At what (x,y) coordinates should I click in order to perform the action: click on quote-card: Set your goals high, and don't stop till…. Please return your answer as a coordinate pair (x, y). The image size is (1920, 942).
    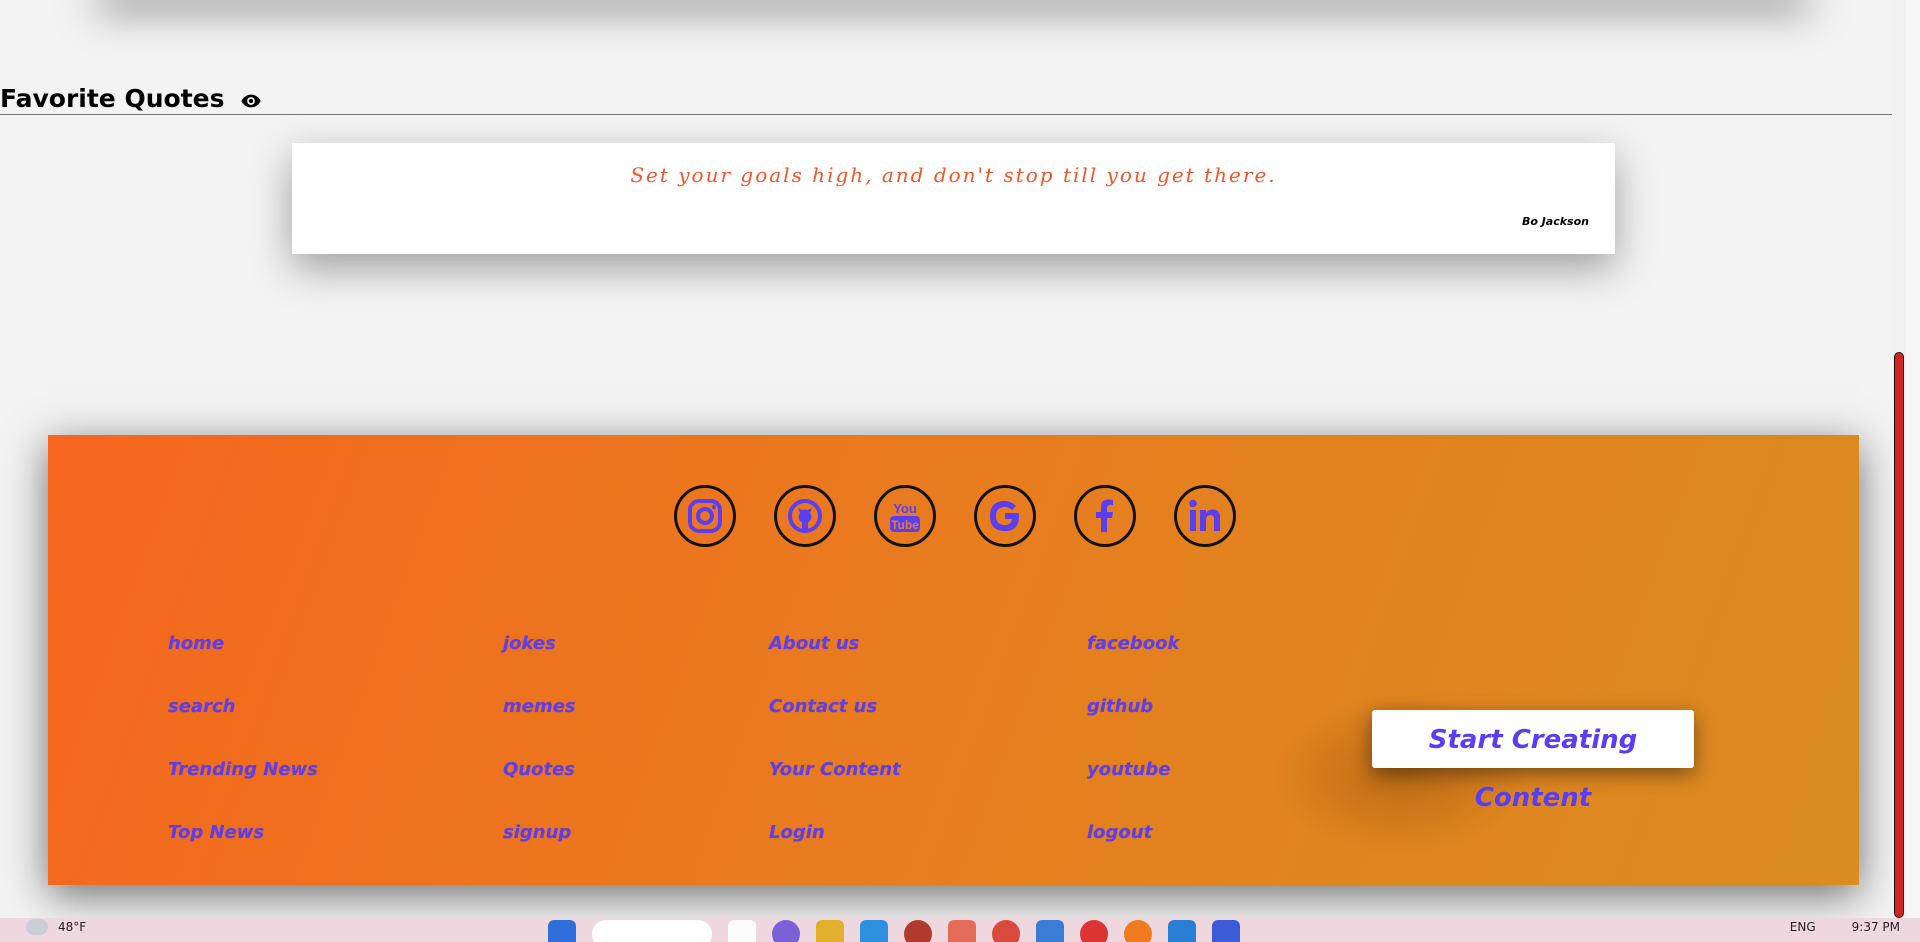
    Looking at the image, I should click on (953, 198).